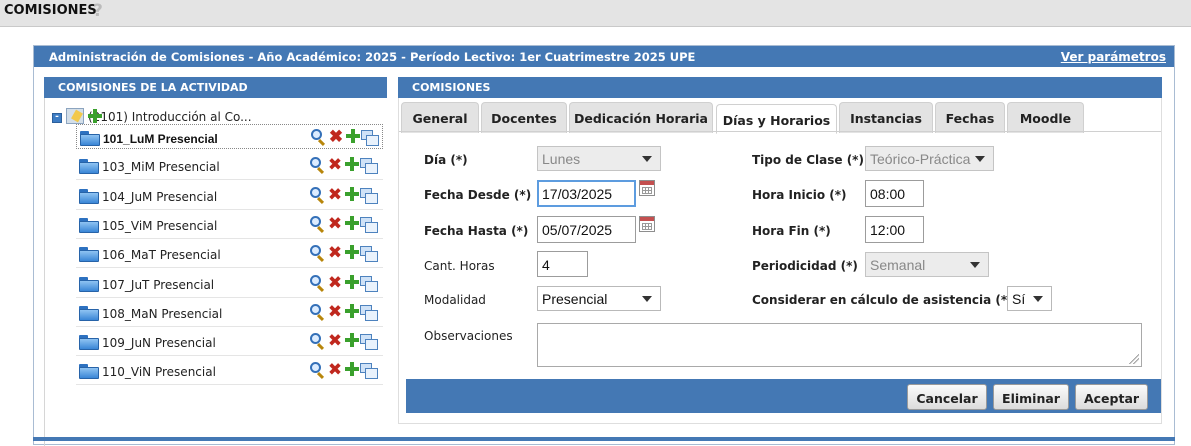  What do you see at coordinates (459, 266) in the screenshot?
I see `cant-horas-label: Cant. Horas` at bounding box center [459, 266].